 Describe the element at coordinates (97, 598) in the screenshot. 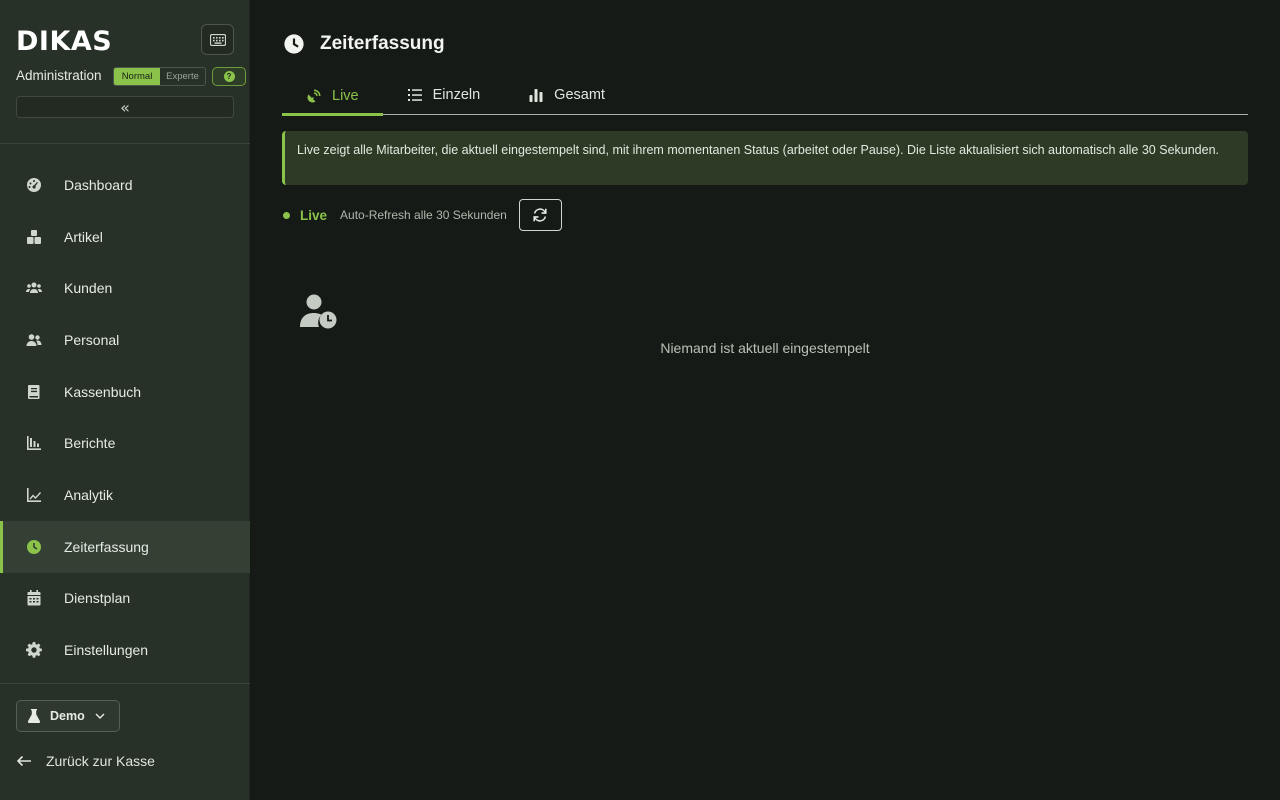

I see `sidebar-item-label: Dienstplan` at that location.